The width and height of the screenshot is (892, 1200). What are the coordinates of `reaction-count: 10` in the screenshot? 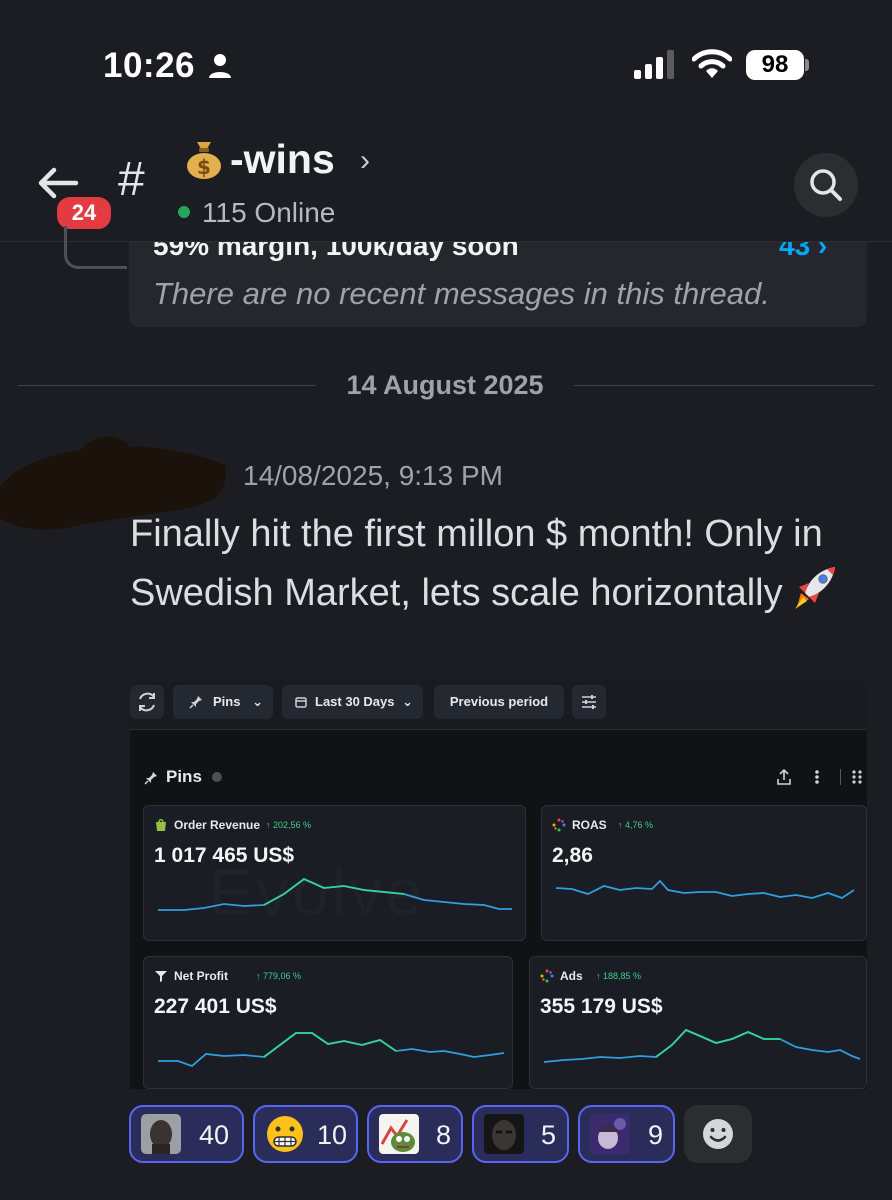 It's located at (332, 1135).